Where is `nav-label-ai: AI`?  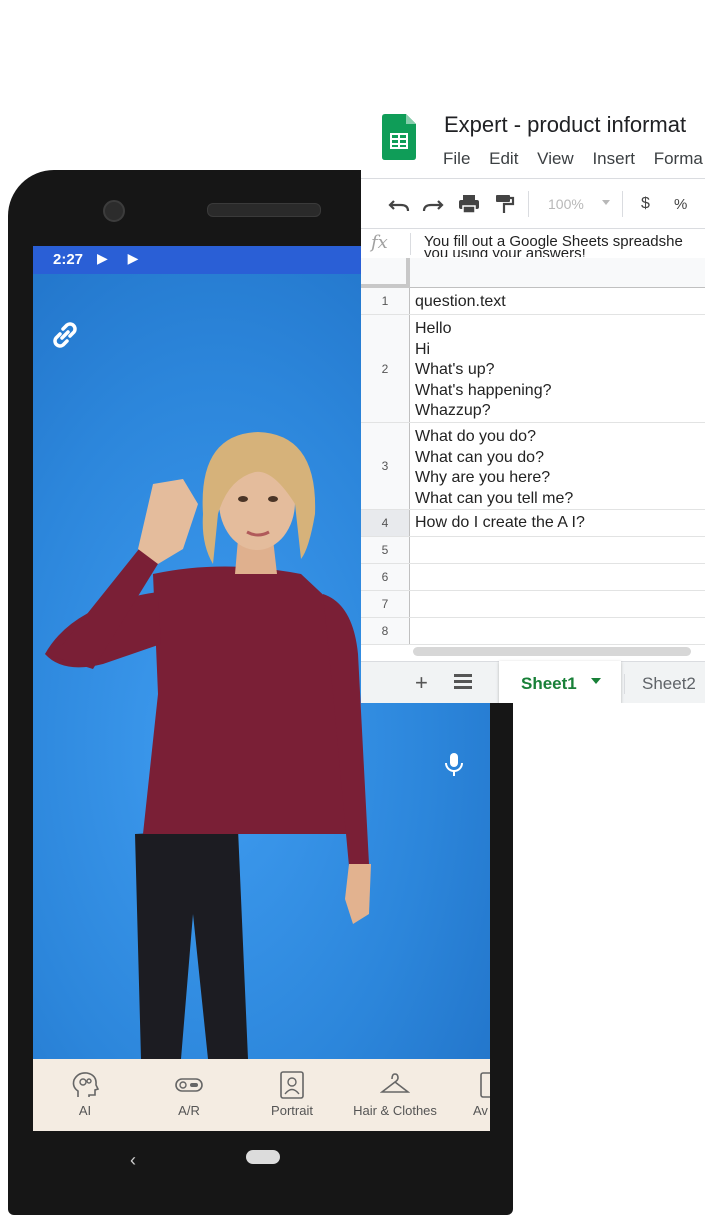
nav-label-ai: AI is located at coordinates (85, 1110).